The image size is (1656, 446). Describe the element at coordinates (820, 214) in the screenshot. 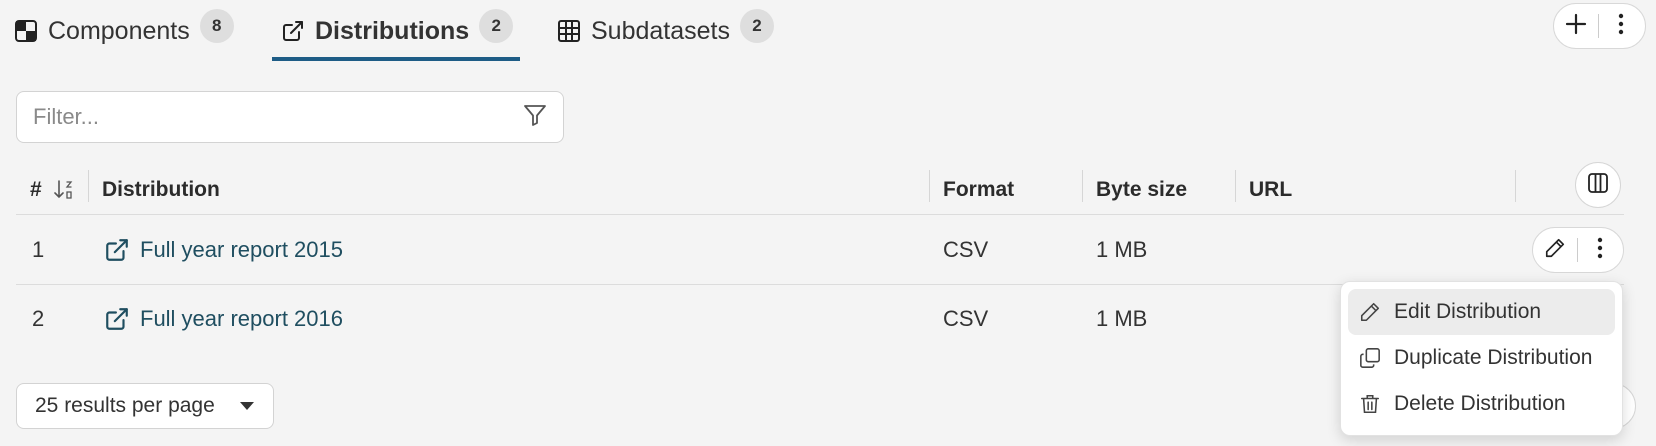

I see `row-divider` at that location.